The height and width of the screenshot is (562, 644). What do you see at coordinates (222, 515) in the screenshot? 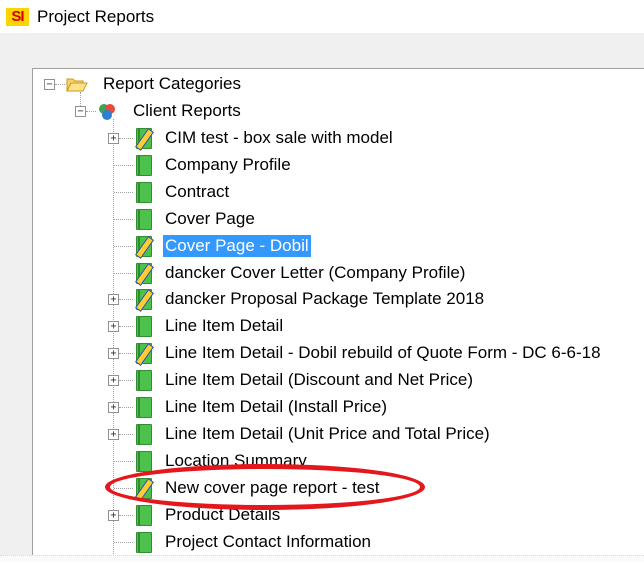
I see `report-item-label: Product Details` at bounding box center [222, 515].